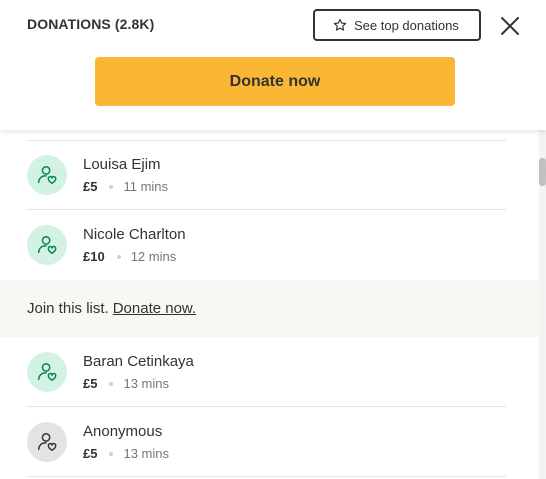 This screenshot has width=546, height=479. Describe the element at coordinates (122, 164) in the screenshot. I see `donor-name: Louisa Ejim` at that location.